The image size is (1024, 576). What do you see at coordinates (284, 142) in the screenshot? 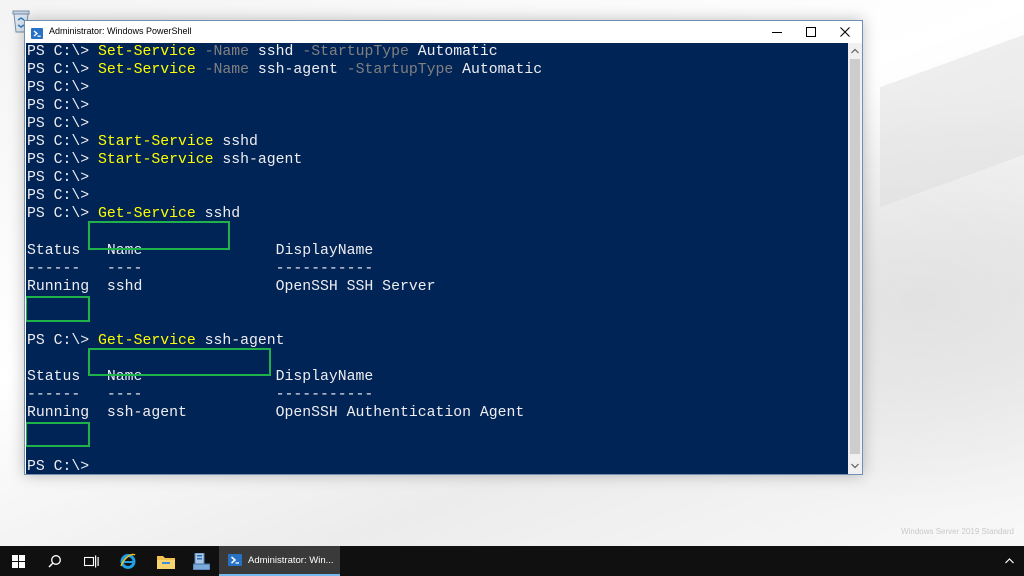
I see `console-line: PS C:\> Start-Service sshd` at bounding box center [284, 142].